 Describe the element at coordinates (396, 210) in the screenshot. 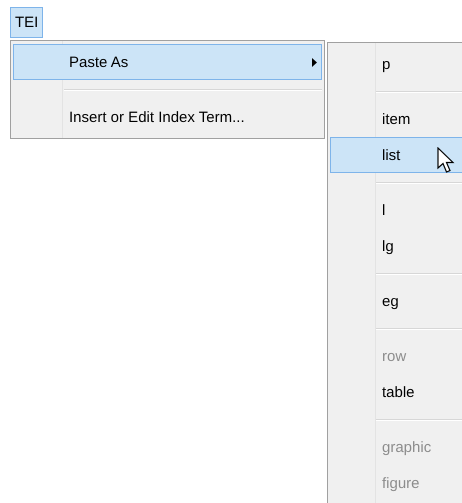

I see `menu-item: l` at that location.